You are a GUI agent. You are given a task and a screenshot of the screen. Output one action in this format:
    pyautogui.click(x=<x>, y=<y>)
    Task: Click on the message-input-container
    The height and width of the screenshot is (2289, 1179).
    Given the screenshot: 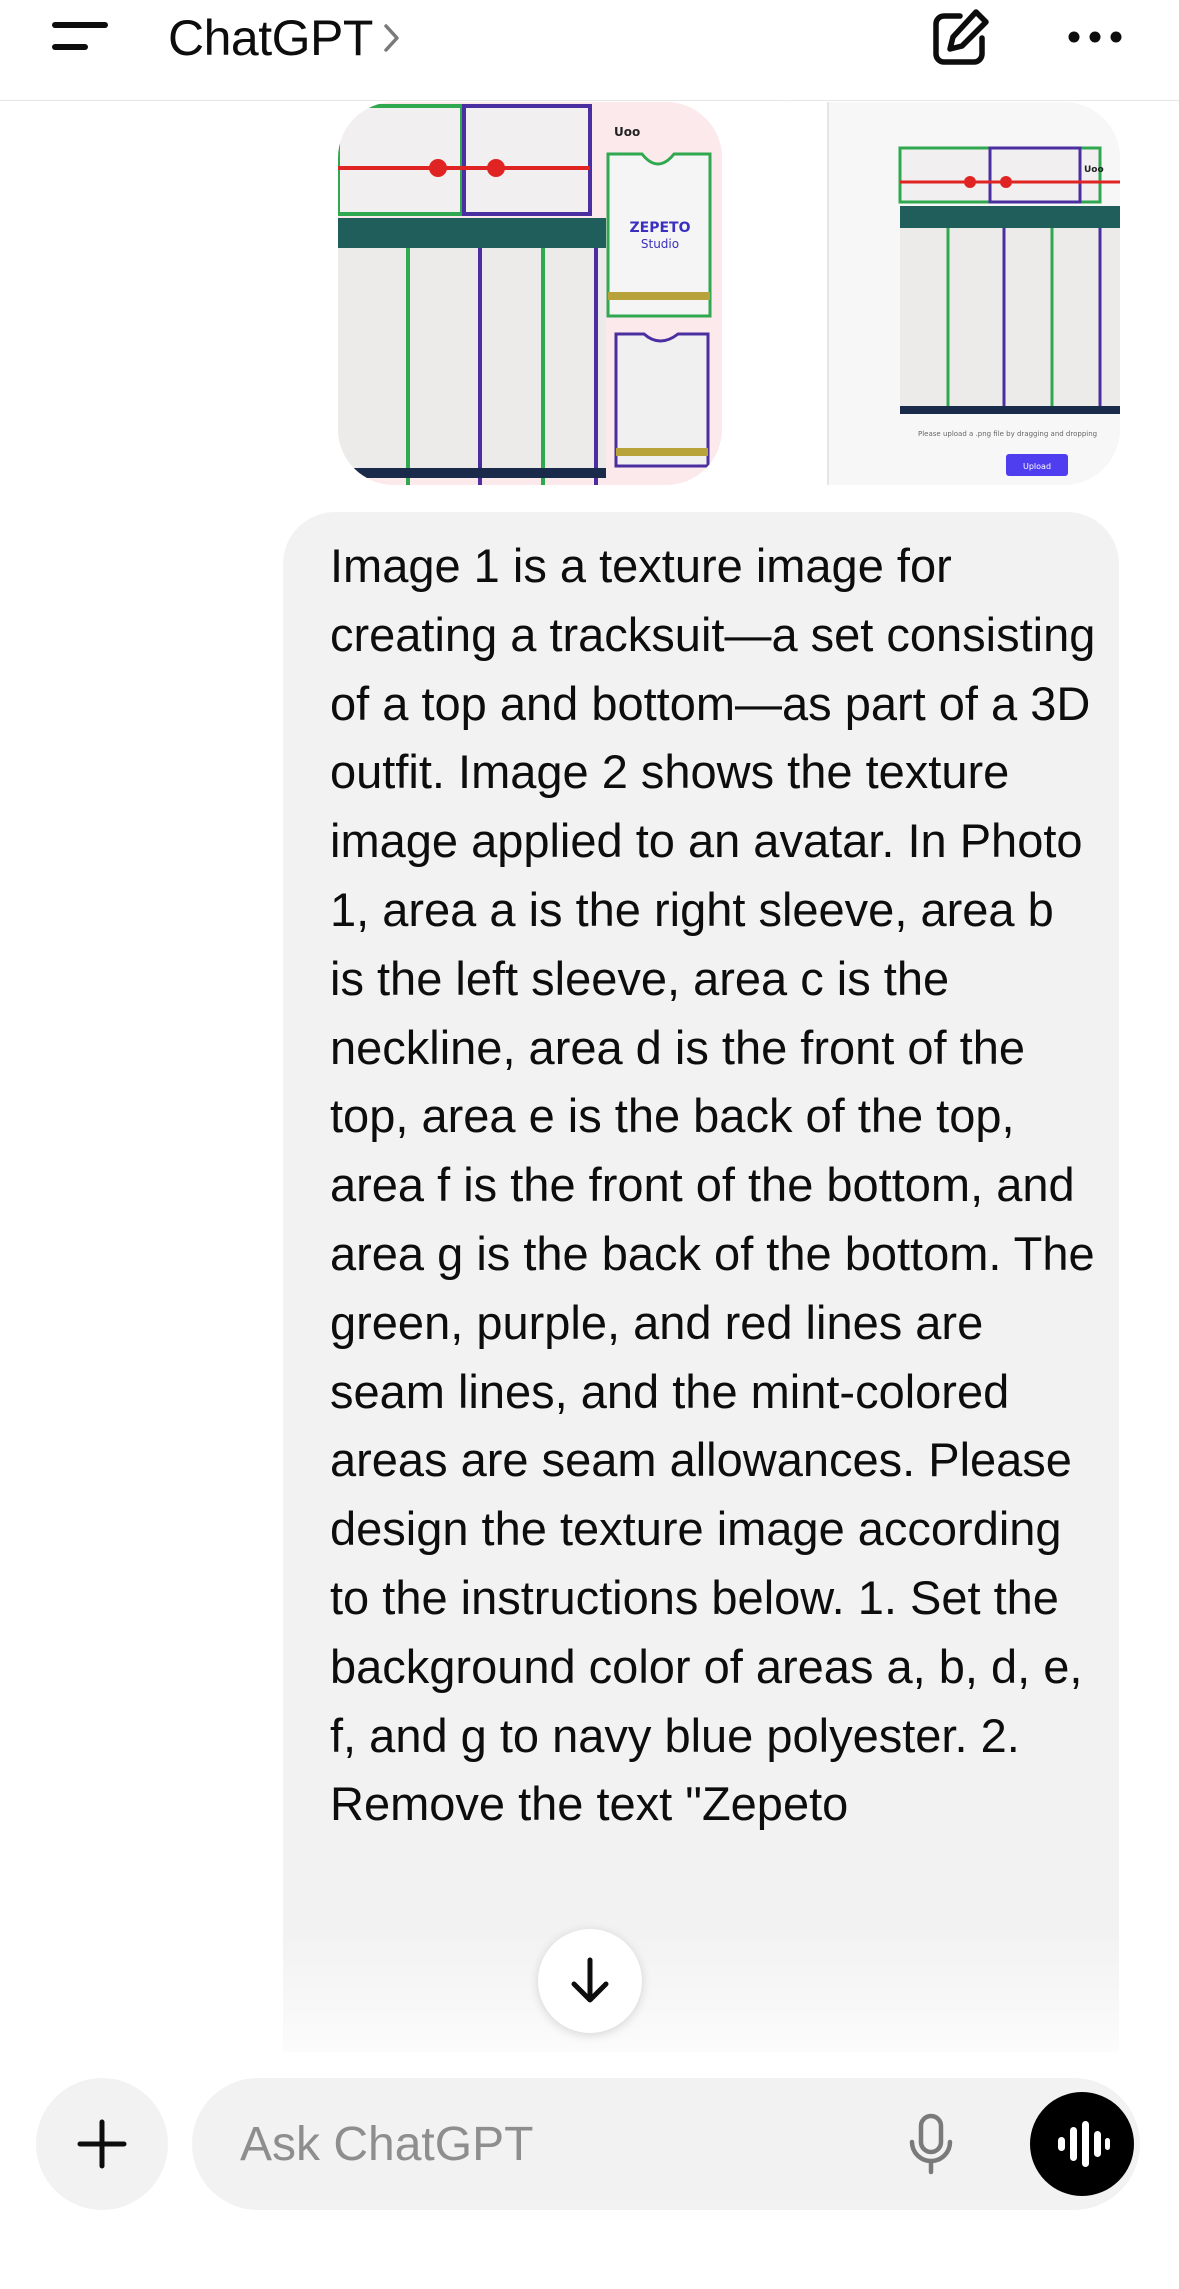 What is the action you would take?
    pyautogui.click(x=666, y=2144)
    